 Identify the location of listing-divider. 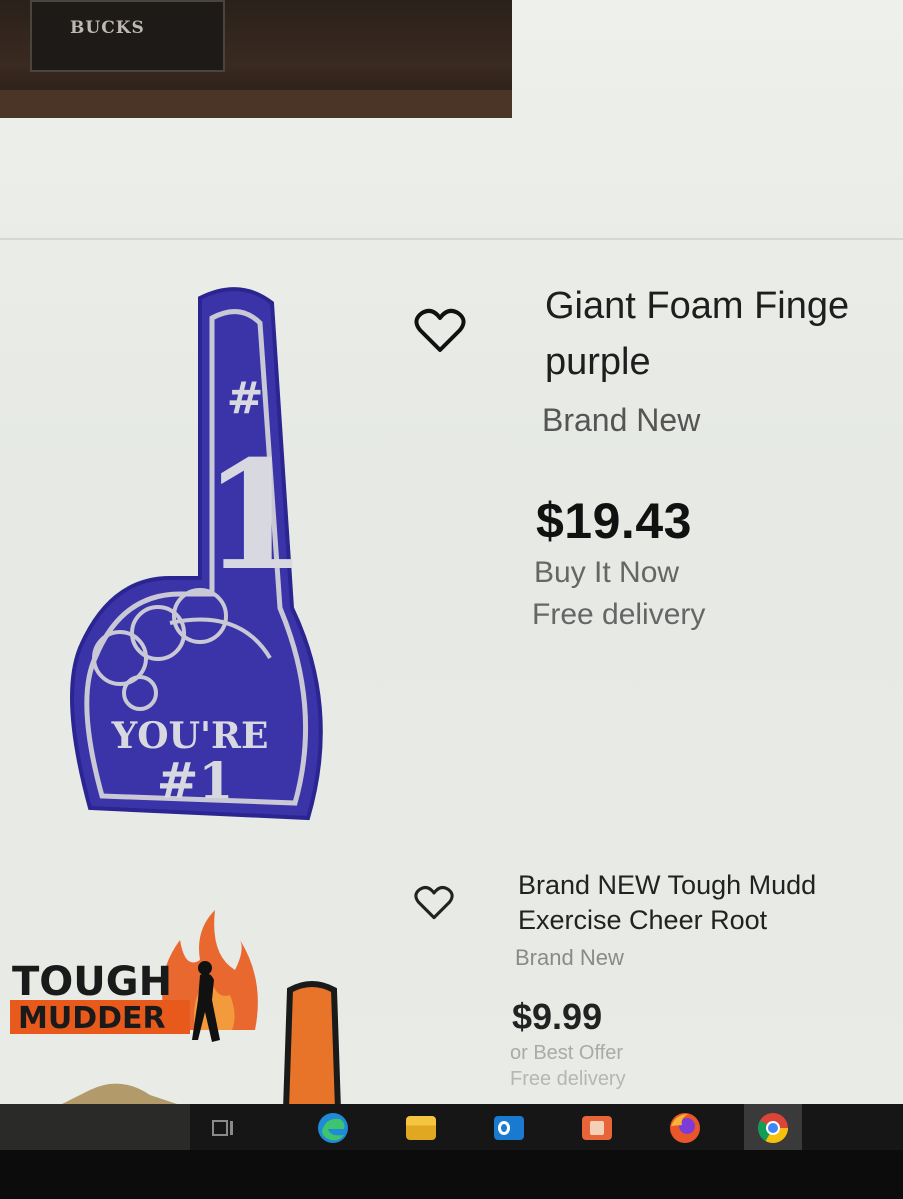
(451, 239).